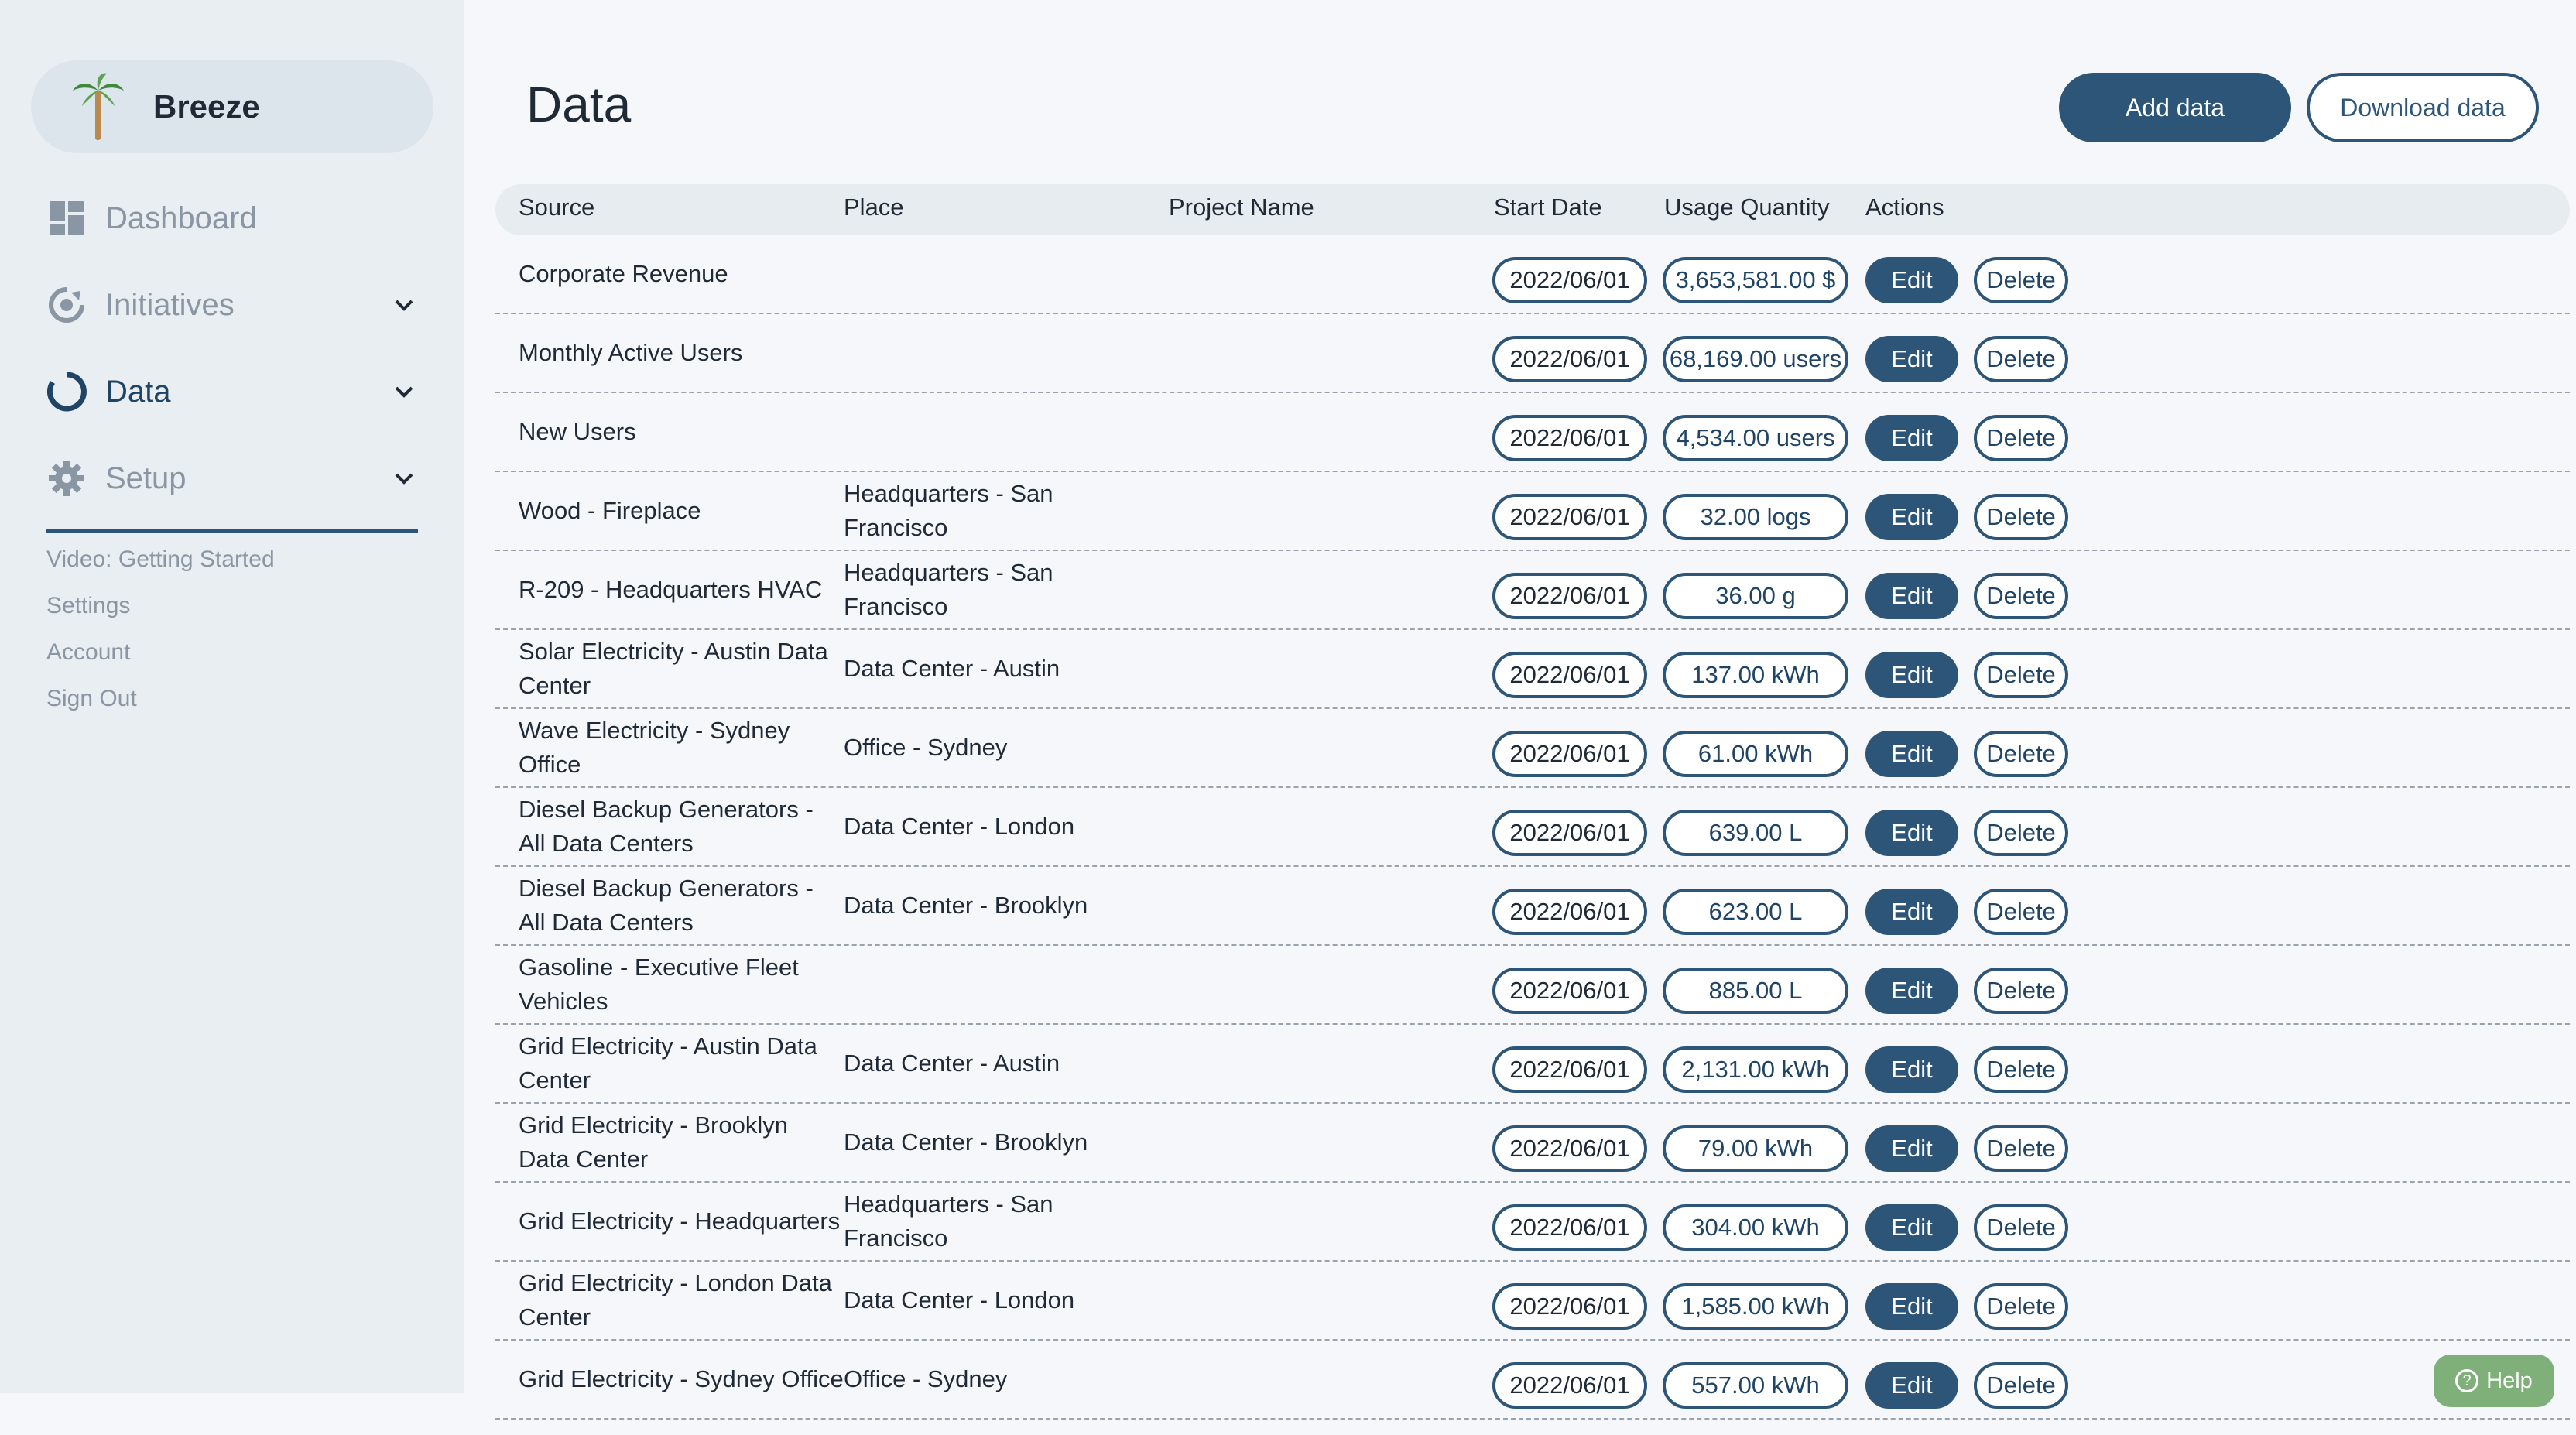 The width and height of the screenshot is (2576, 1435). I want to click on sidebar-divider, so click(232, 531).